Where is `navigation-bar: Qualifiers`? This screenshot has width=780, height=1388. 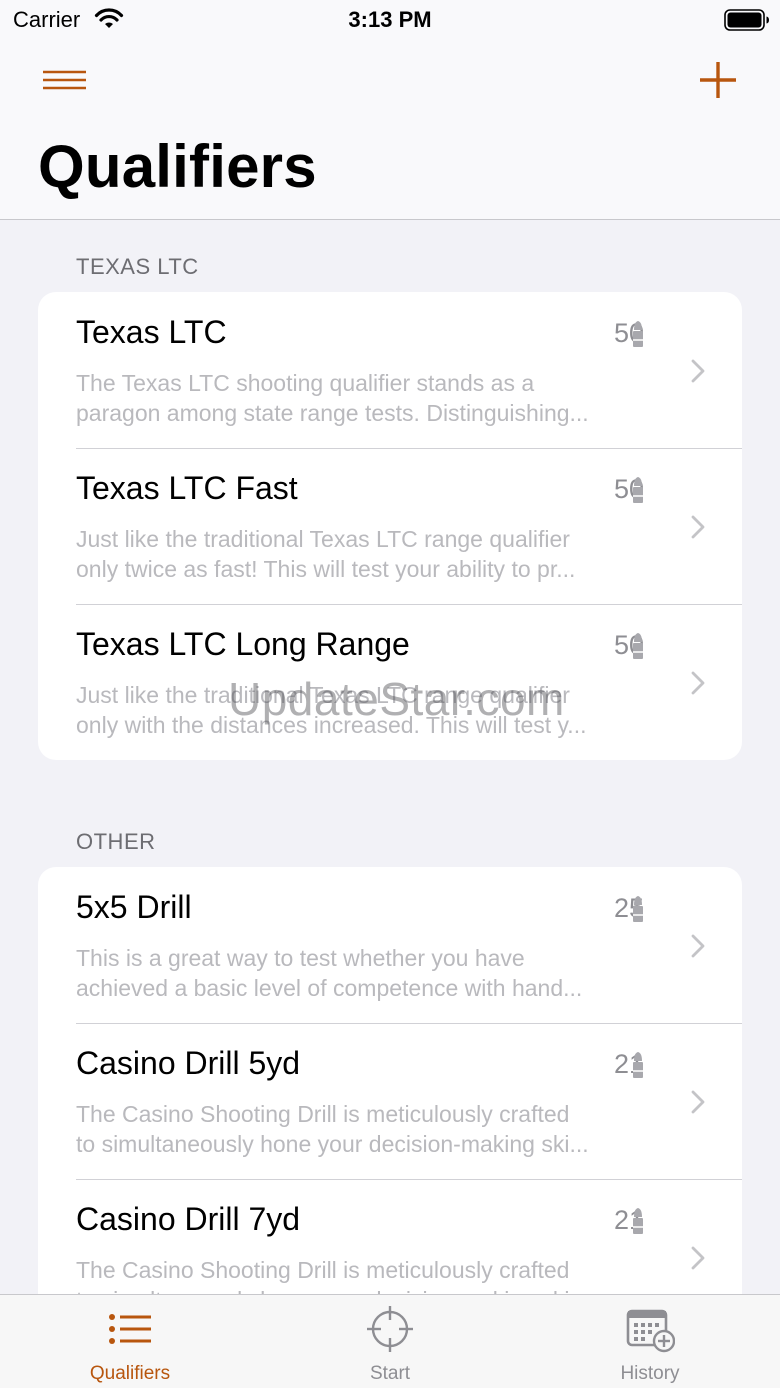
navigation-bar: Qualifiers is located at coordinates (390, 130).